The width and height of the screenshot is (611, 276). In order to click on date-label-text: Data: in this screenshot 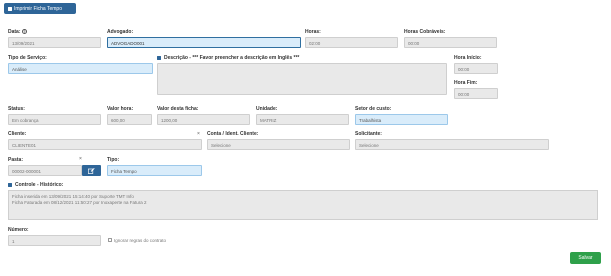, I will do `click(14, 32)`.